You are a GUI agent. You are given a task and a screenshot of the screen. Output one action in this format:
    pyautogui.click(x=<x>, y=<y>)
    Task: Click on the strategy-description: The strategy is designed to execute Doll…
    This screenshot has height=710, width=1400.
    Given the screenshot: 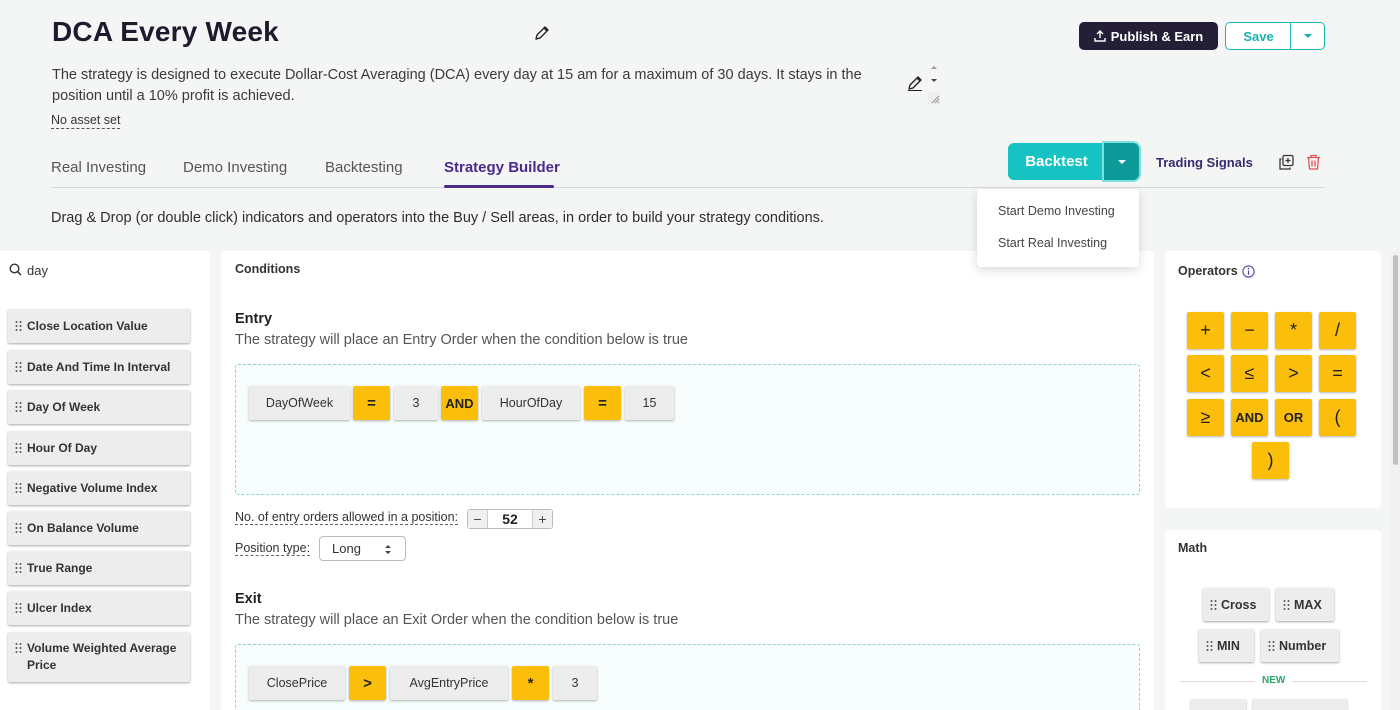 What is the action you would take?
    pyautogui.click(x=467, y=86)
    